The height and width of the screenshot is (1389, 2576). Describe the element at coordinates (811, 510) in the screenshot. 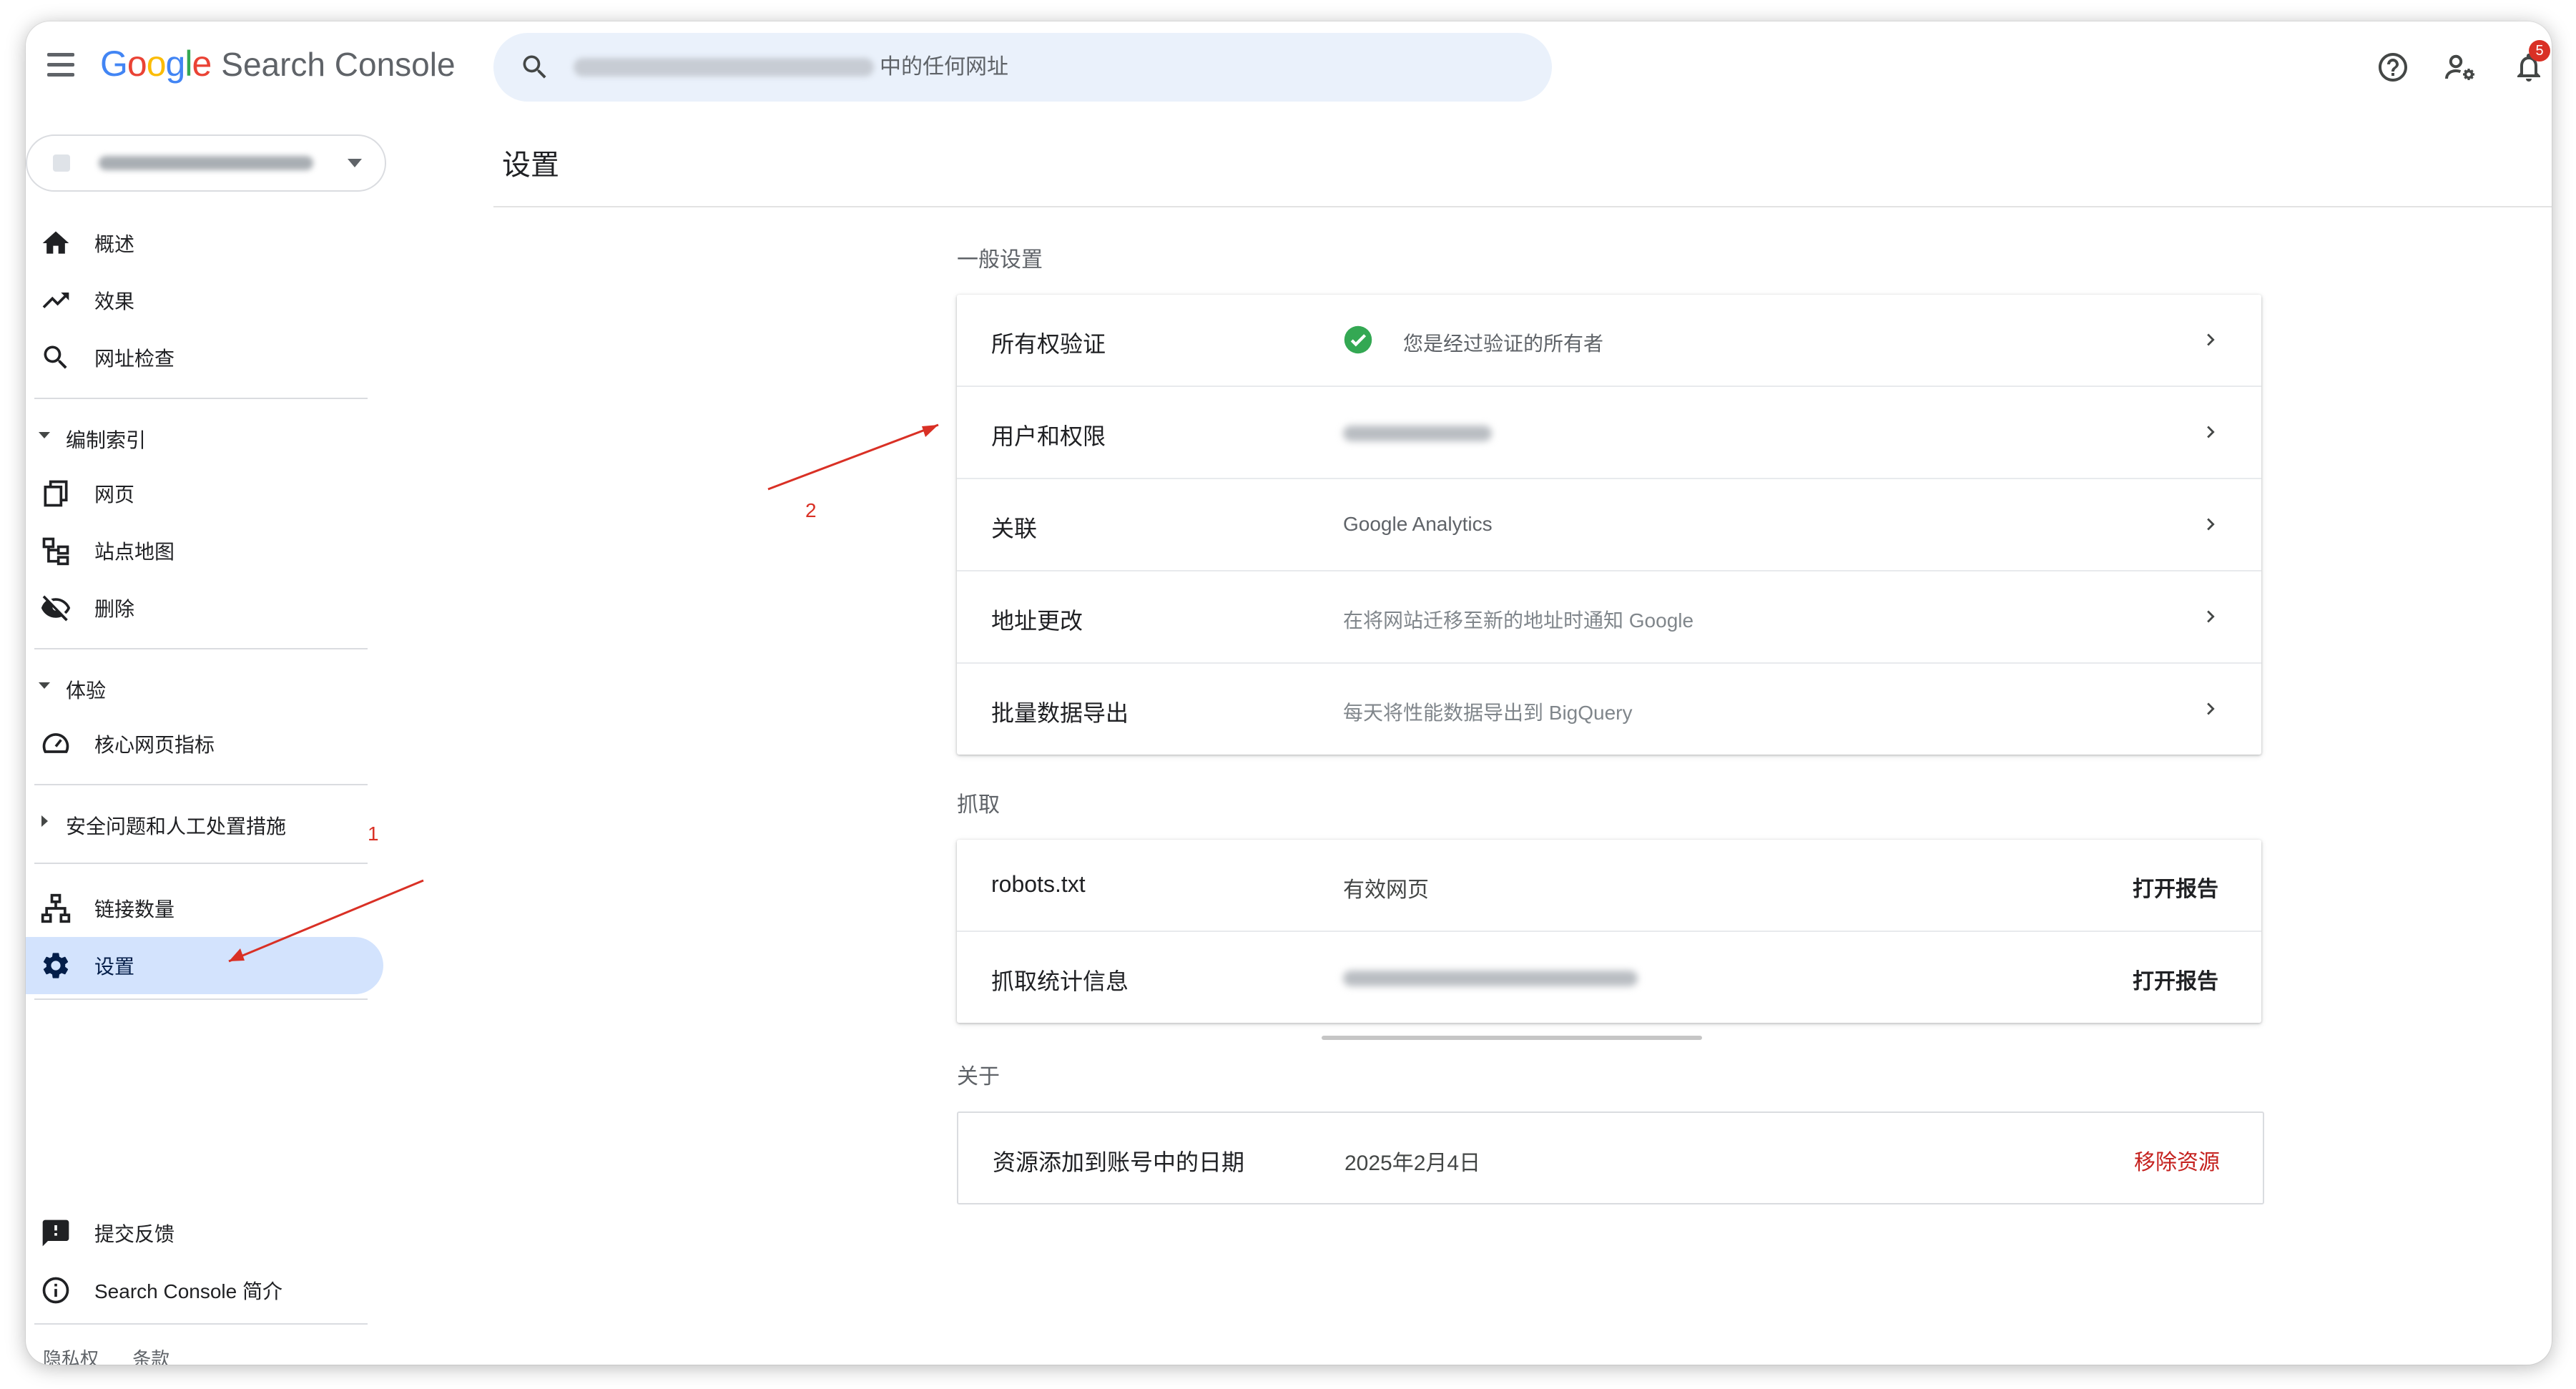

I see `annotation-label-2: 2` at that location.